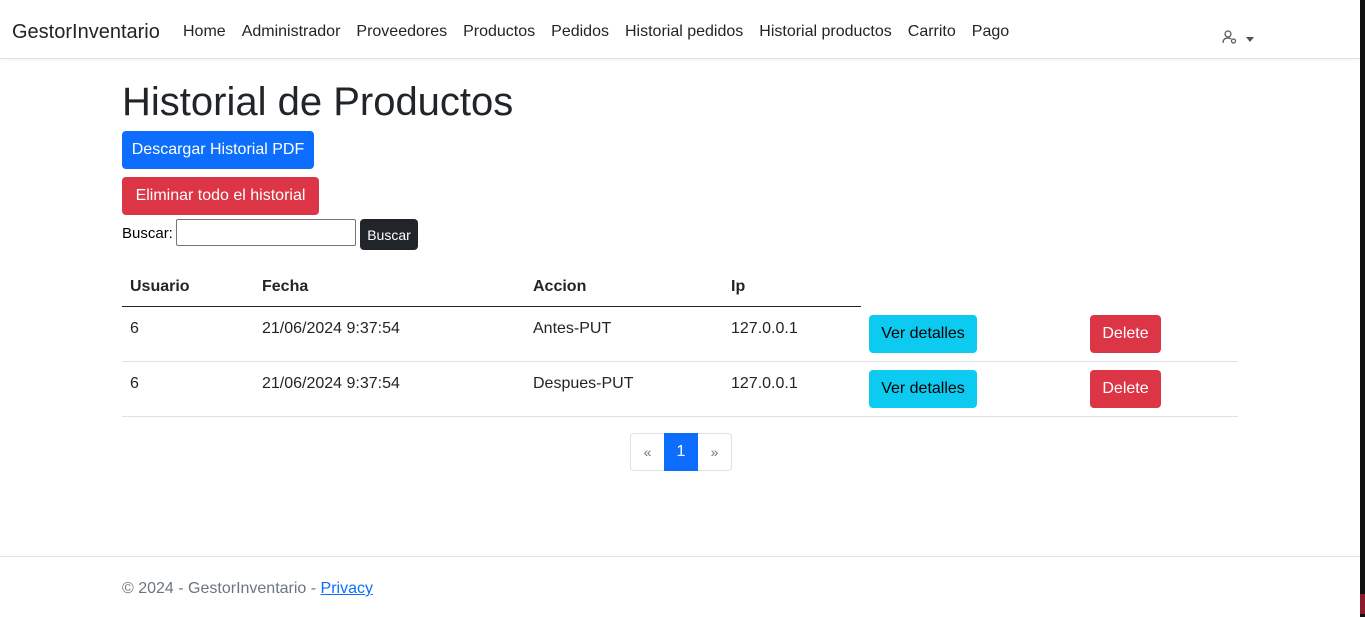  What do you see at coordinates (1250, 39) in the screenshot?
I see `chevron-down-icon` at bounding box center [1250, 39].